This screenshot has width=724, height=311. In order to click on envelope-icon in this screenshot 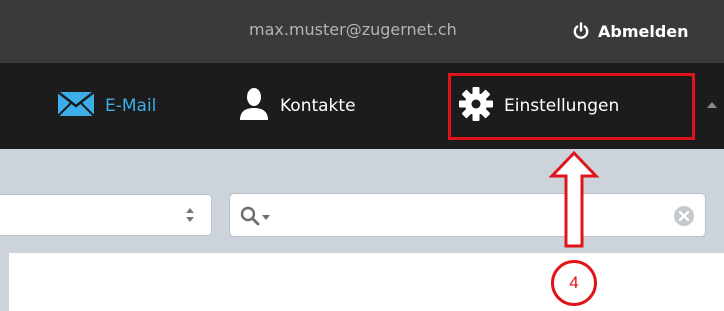, I will do `click(76, 106)`.